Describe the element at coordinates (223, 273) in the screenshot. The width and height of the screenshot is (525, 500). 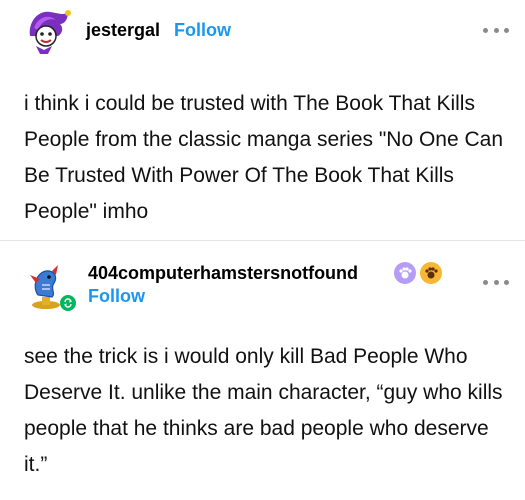
I see `username: 404computerhamstersnotfound` at that location.